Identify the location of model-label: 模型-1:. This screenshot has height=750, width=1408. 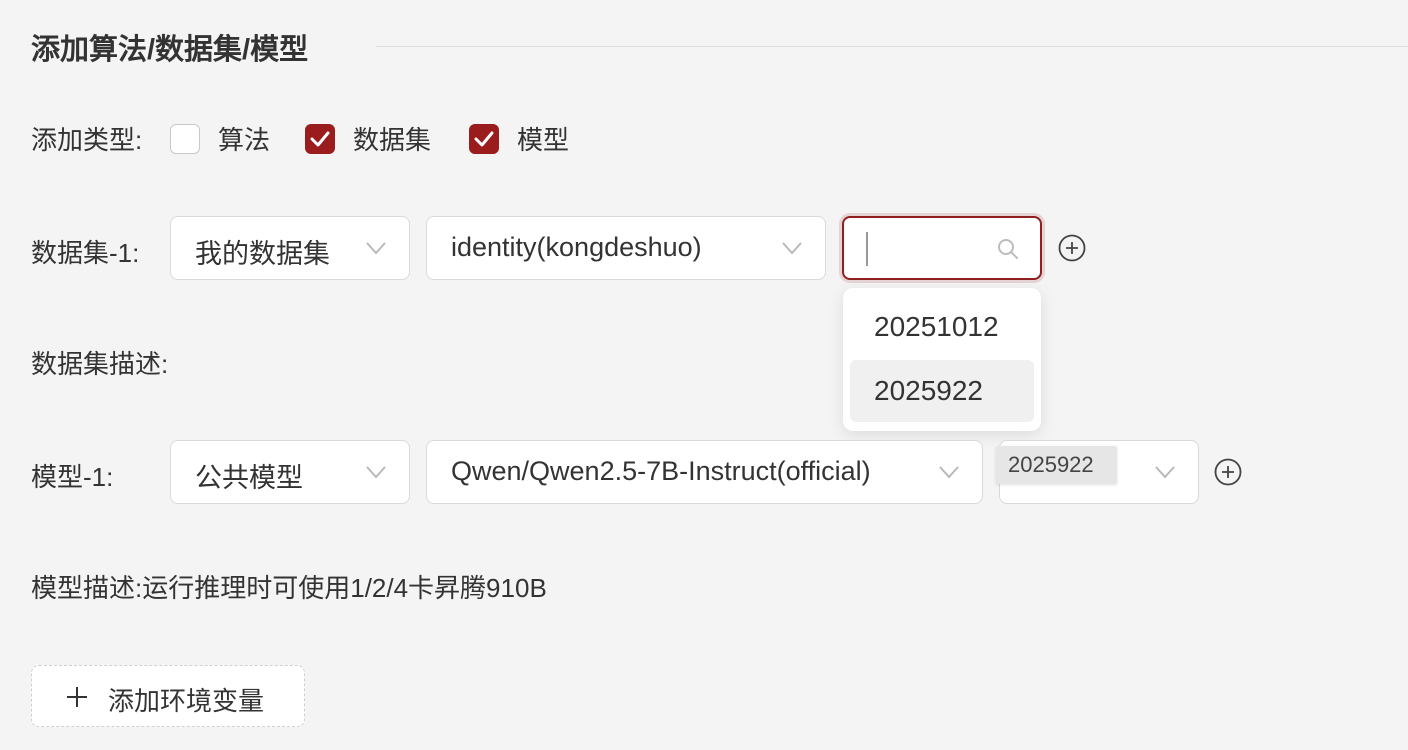
(72, 477).